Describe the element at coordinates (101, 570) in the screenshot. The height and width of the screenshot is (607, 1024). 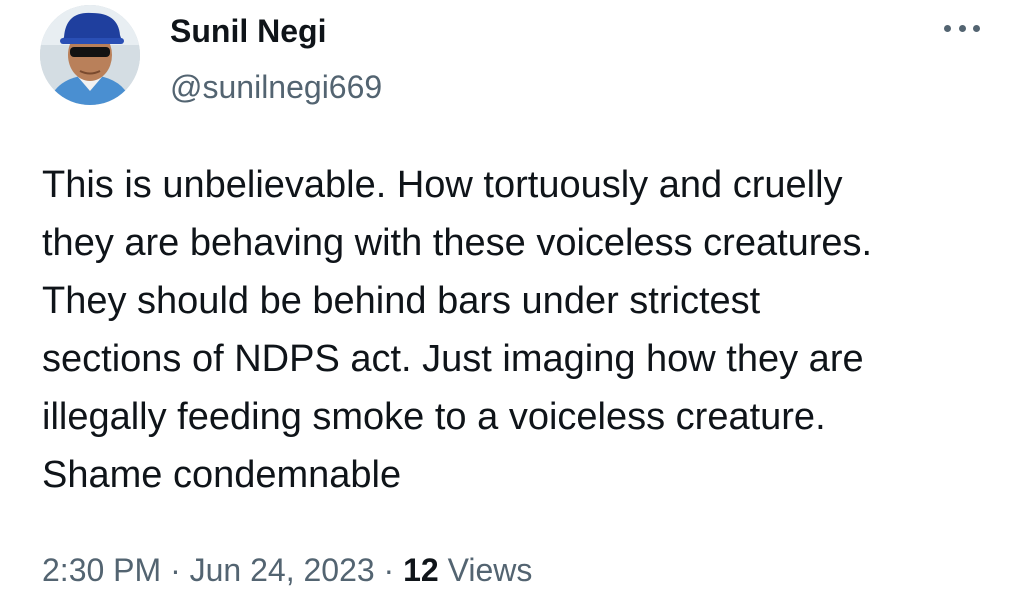
I see `tweet-time: 2:30 PM` at that location.